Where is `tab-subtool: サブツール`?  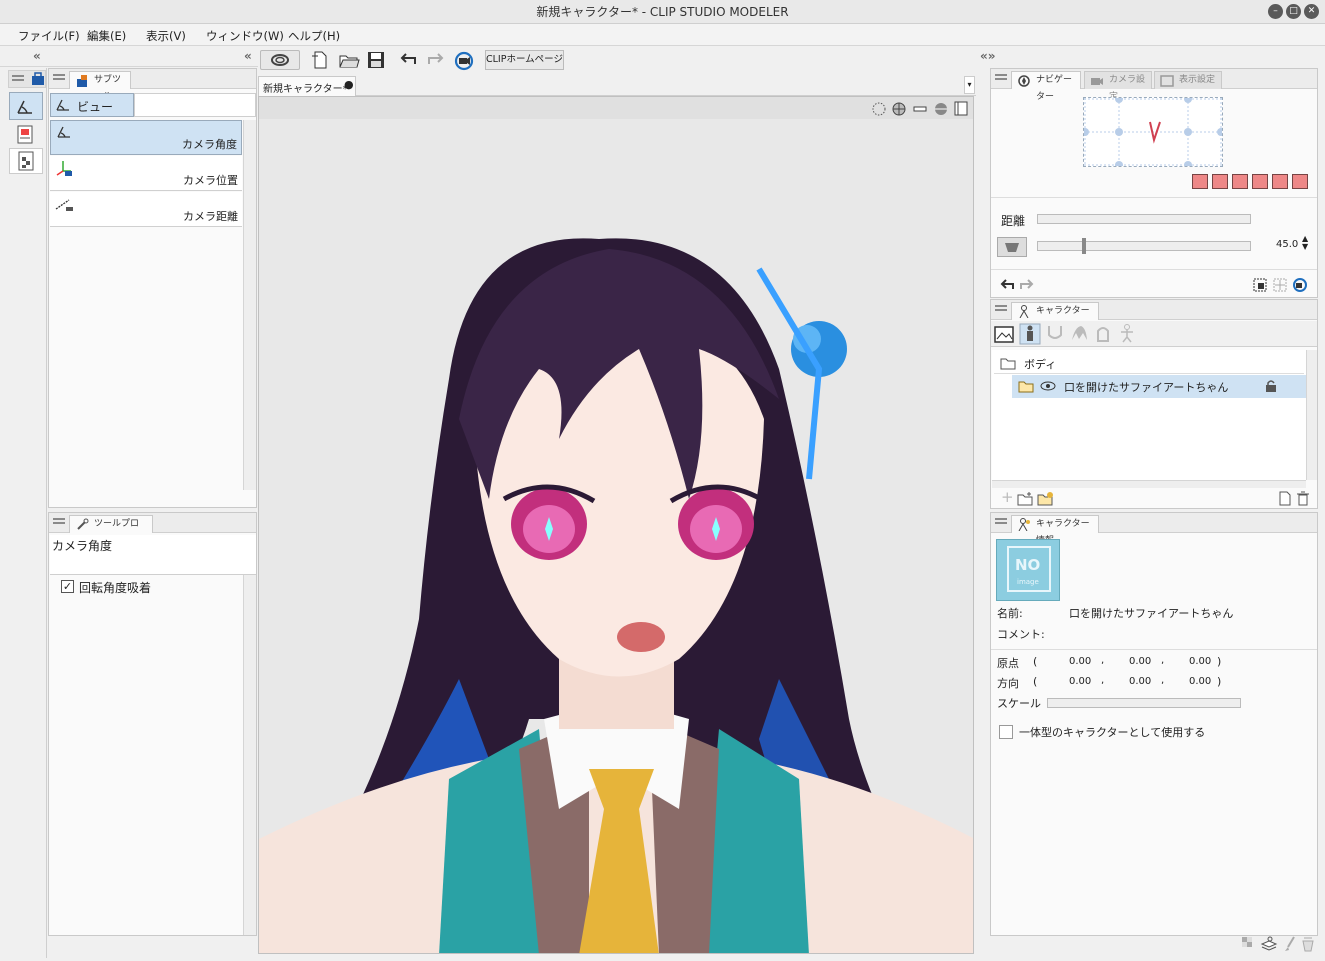
tab-subtool: サブツール is located at coordinates (100, 86).